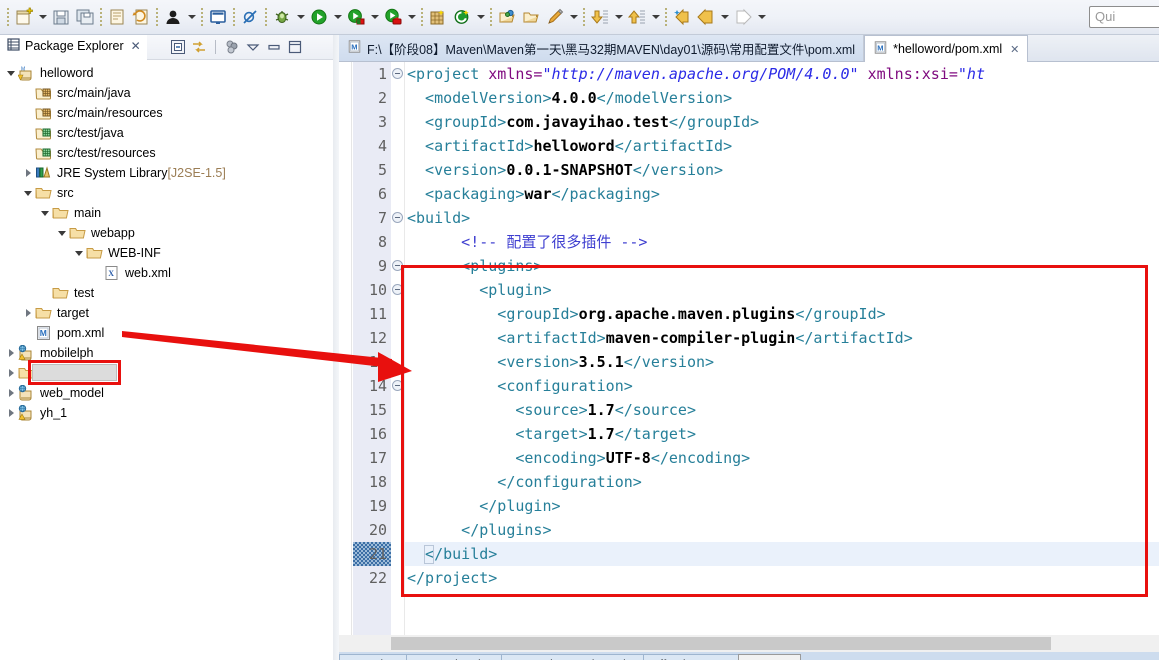  Describe the element at coordinates (749, 410) in the screenshot. I see `code-line: 15 <source>1.7</source>` at that location.